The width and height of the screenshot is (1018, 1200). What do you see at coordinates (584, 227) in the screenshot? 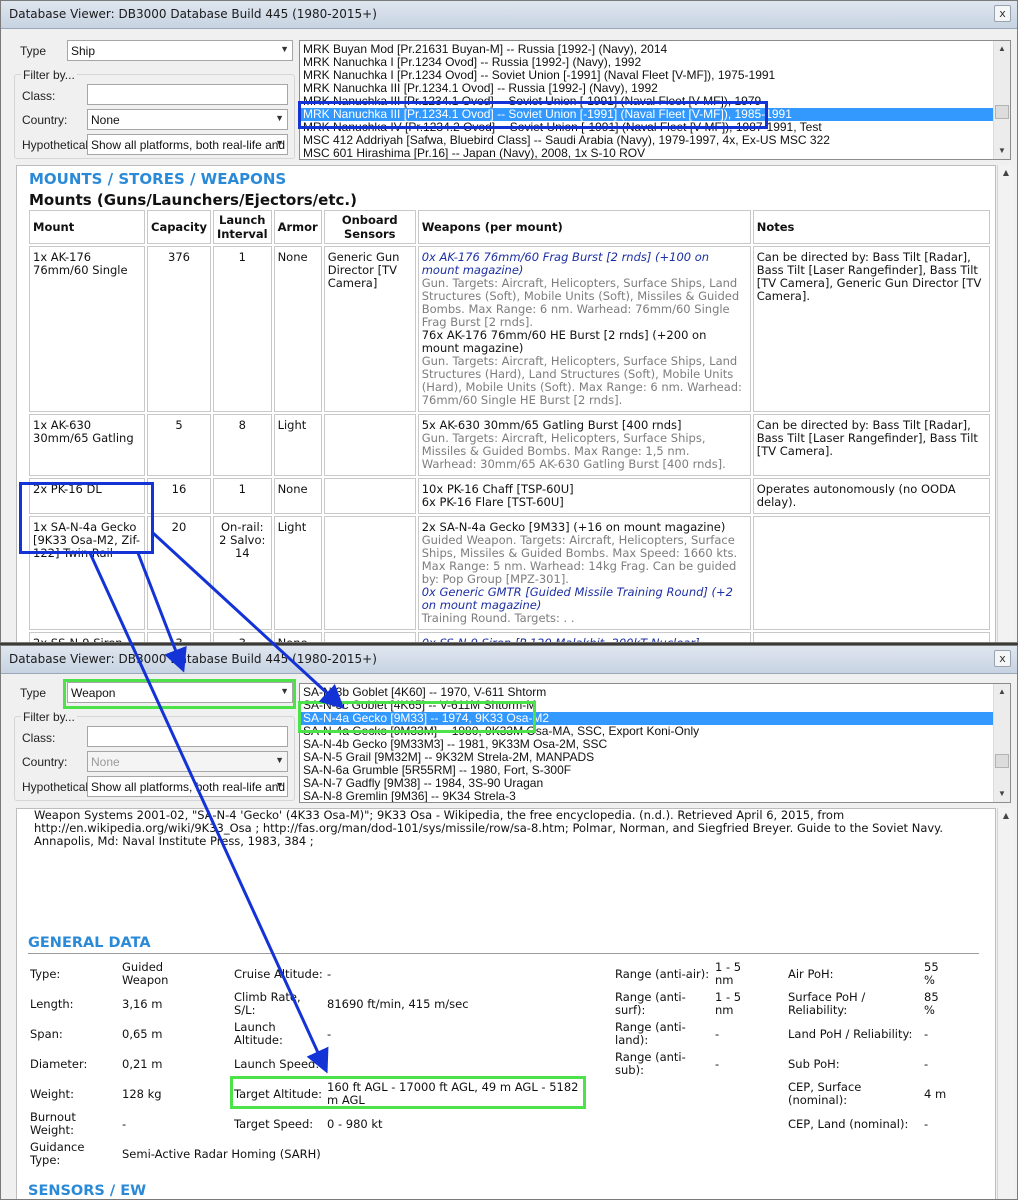
I see `column-header: Weapons (per mount)` at bounding box center [584, 227].